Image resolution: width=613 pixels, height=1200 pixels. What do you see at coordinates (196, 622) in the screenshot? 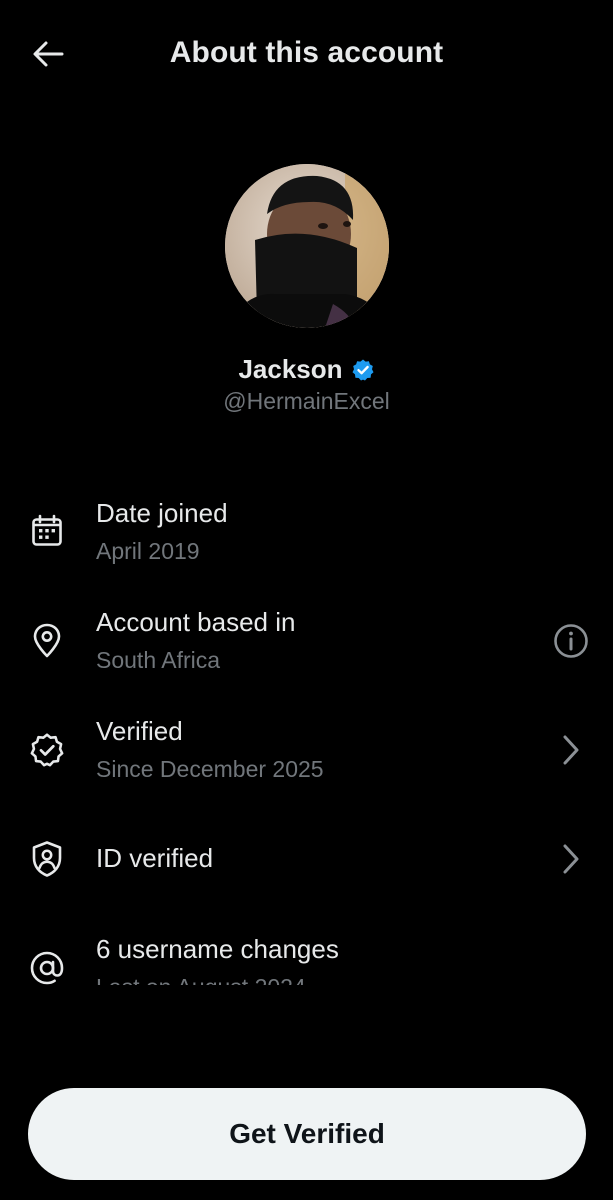
I see `account-based-in-label: Account based in` at bounding box center [196, 622].